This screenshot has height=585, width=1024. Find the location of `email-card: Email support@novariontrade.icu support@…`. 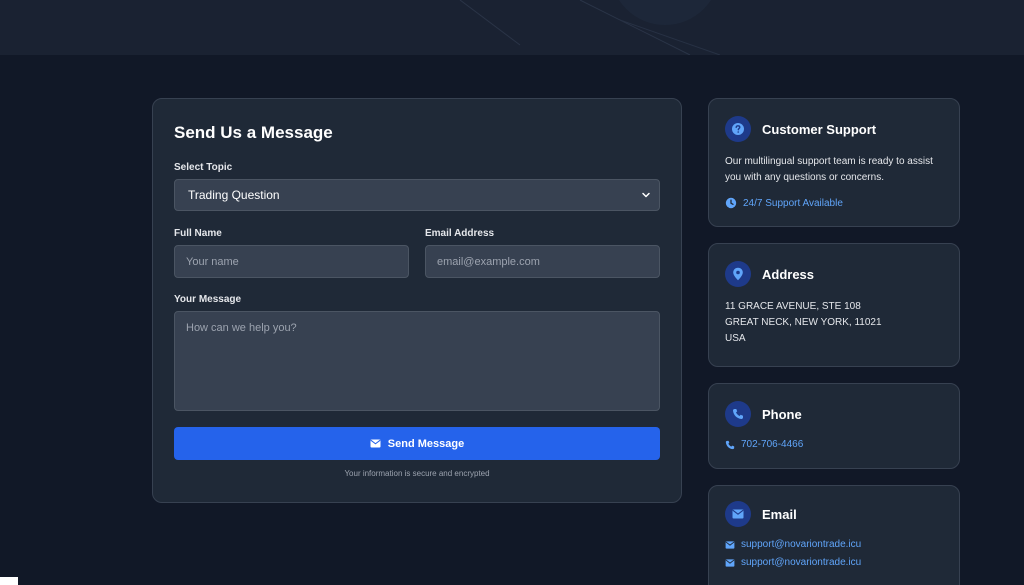

email-card: Email support@novariontrade.icu support@… is located at coordinates (834, 535).